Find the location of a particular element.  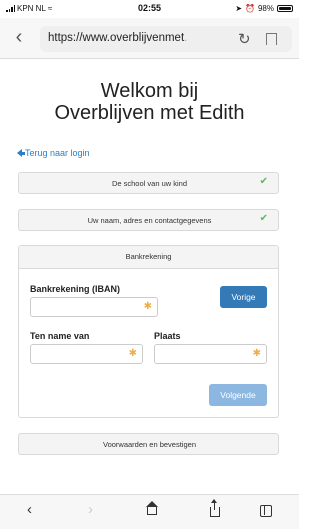

step-school-label: De school van uw kind is located at coordinates (149, 183).